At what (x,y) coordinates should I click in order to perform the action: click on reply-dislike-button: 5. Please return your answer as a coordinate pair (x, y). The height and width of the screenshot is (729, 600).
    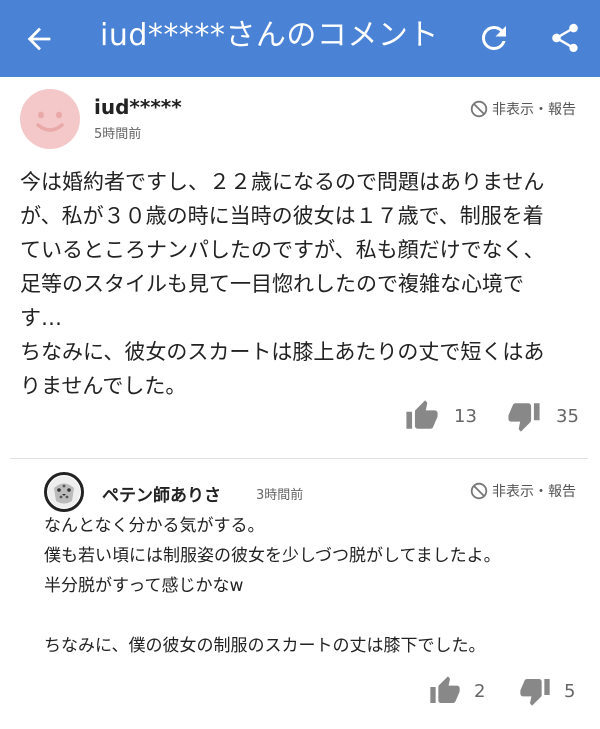
    Looking at the image, I should click on (546, 691).